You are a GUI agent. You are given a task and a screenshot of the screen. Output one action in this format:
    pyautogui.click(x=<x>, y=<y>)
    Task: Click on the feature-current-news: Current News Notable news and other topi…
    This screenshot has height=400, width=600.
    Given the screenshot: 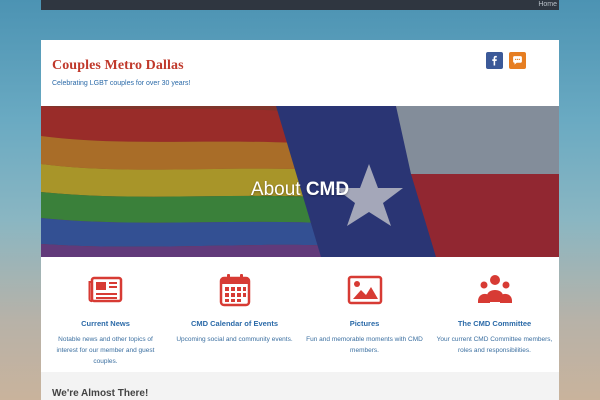 What is the action you would take?
    pyautogui.click(x=105, y=314)
    